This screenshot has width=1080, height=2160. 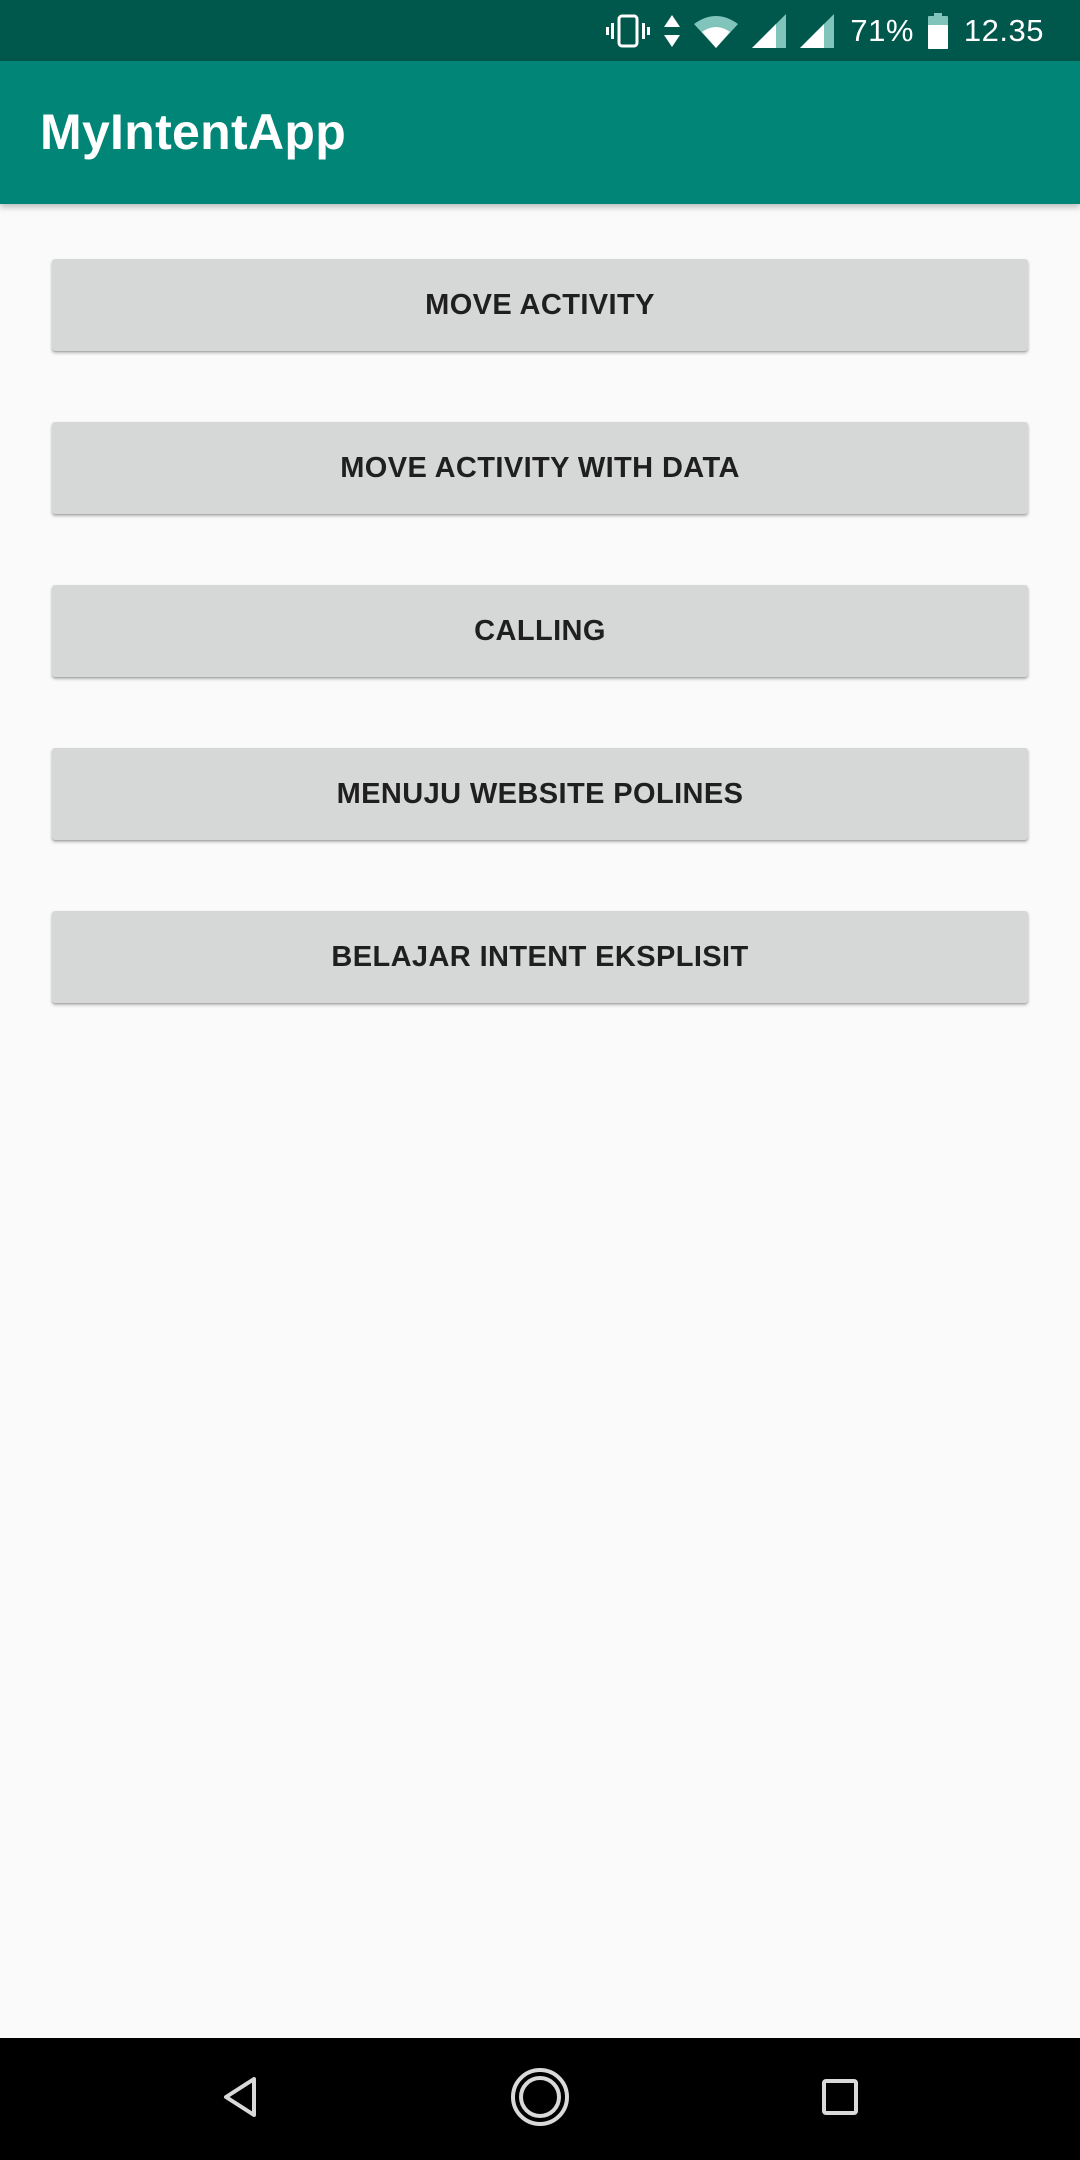 What do you see at coordinates (1003, 30) in the screenshot?
I see `clock: 12.35` at bounding box center [1003, 30].